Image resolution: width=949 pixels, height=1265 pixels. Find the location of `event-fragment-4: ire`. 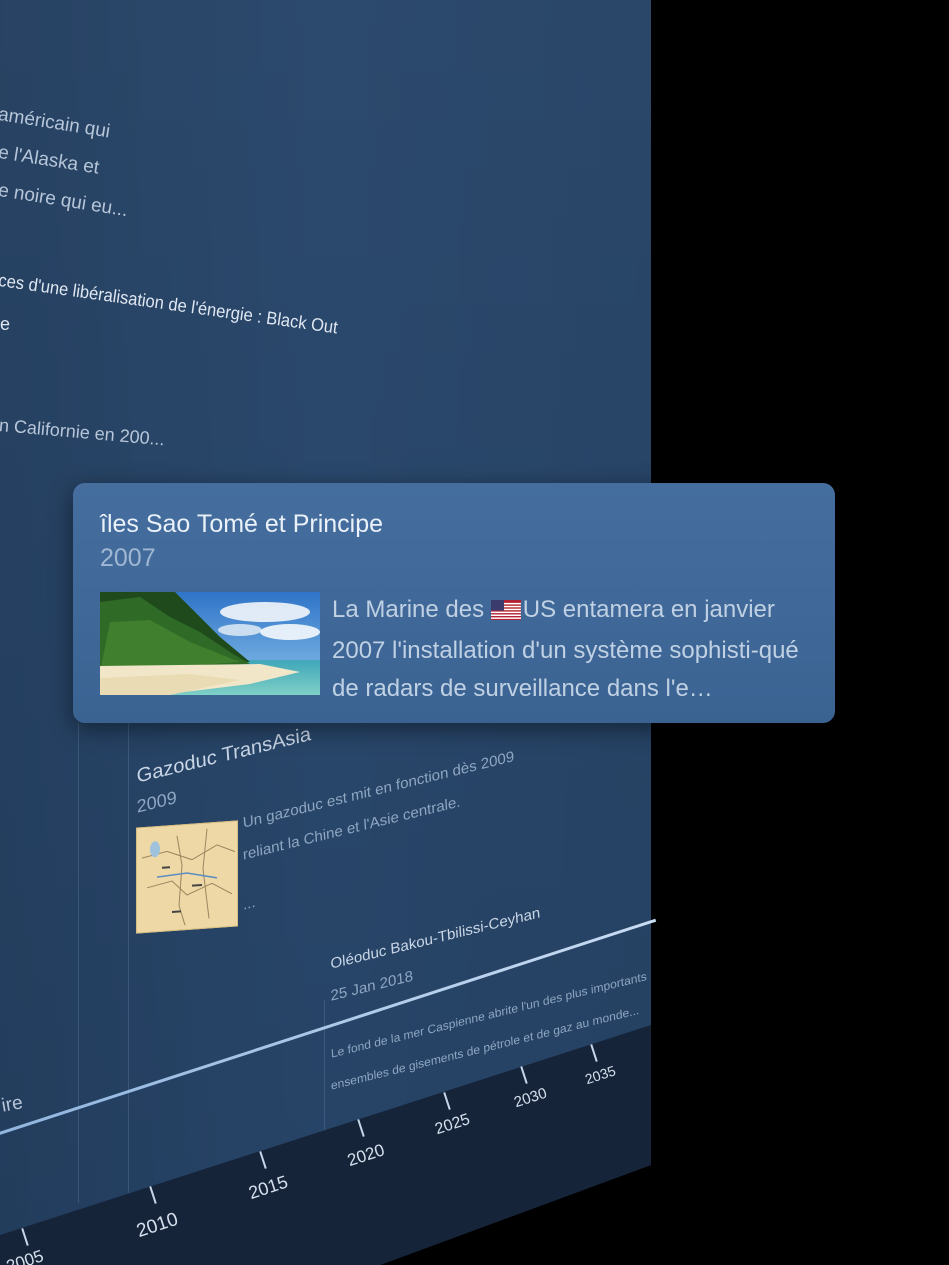

event-fragment-4: ire is located at coordinates (12, 1104).